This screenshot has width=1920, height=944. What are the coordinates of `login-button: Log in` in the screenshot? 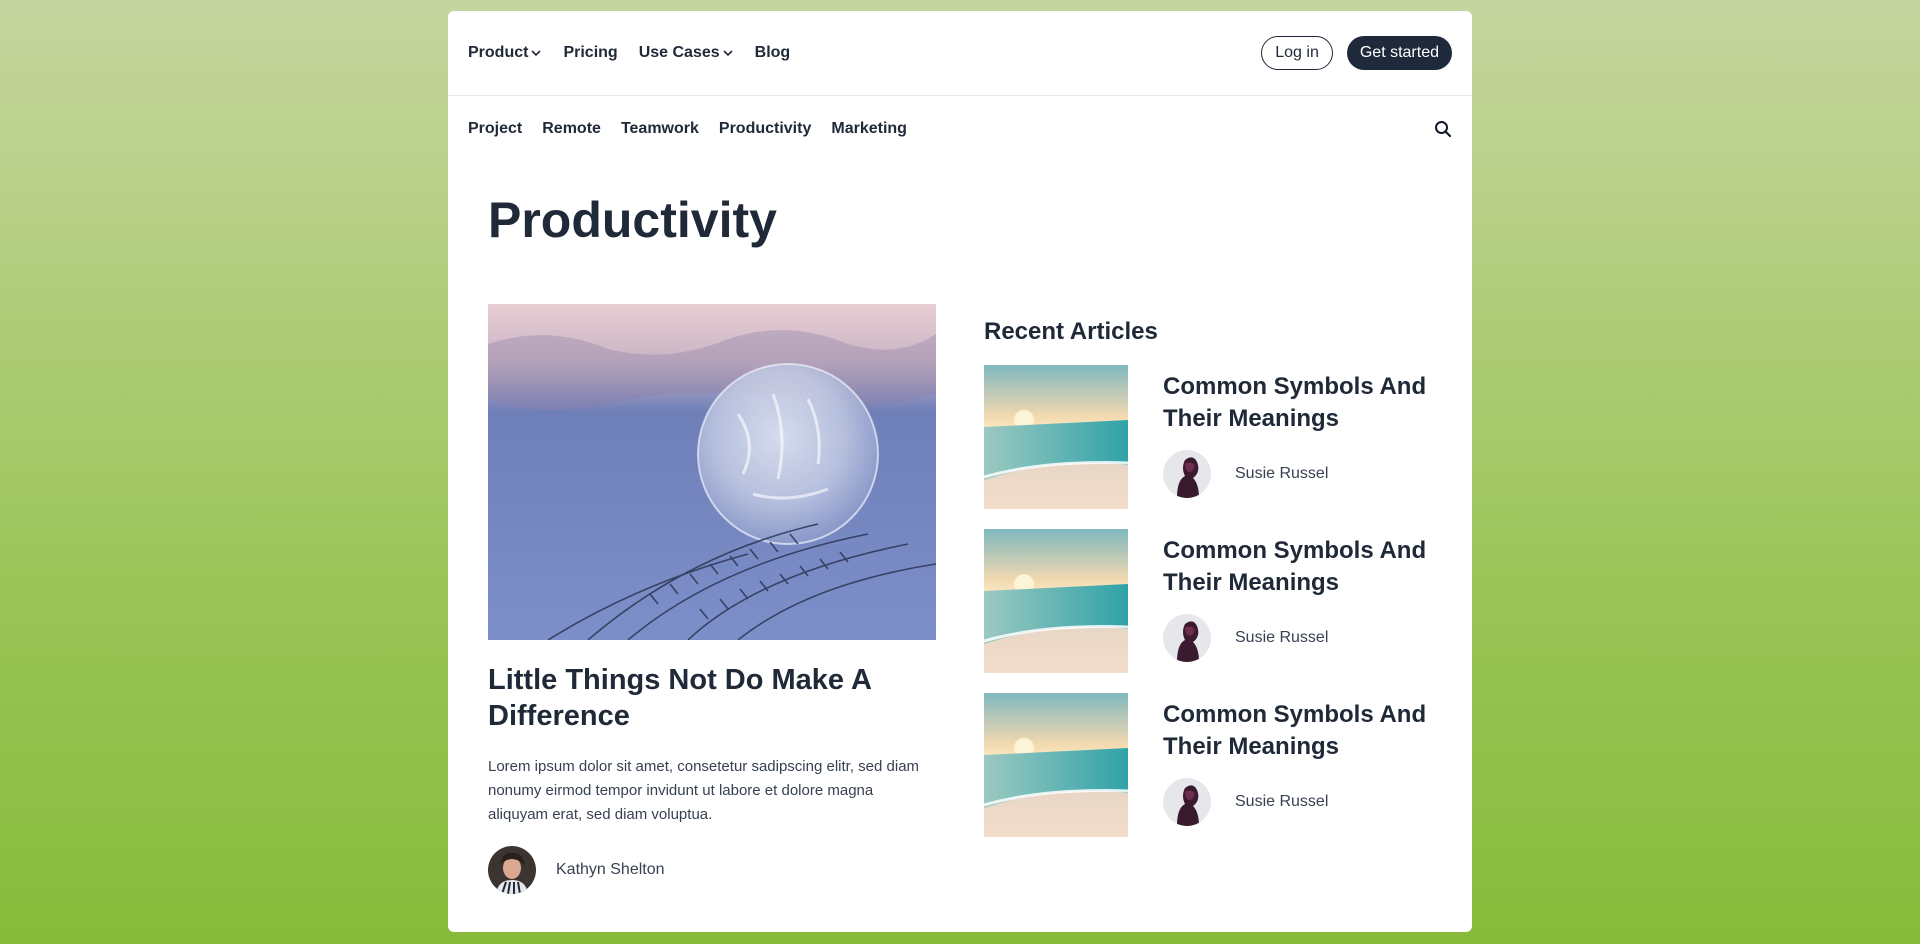 It's located at (1297, 53).